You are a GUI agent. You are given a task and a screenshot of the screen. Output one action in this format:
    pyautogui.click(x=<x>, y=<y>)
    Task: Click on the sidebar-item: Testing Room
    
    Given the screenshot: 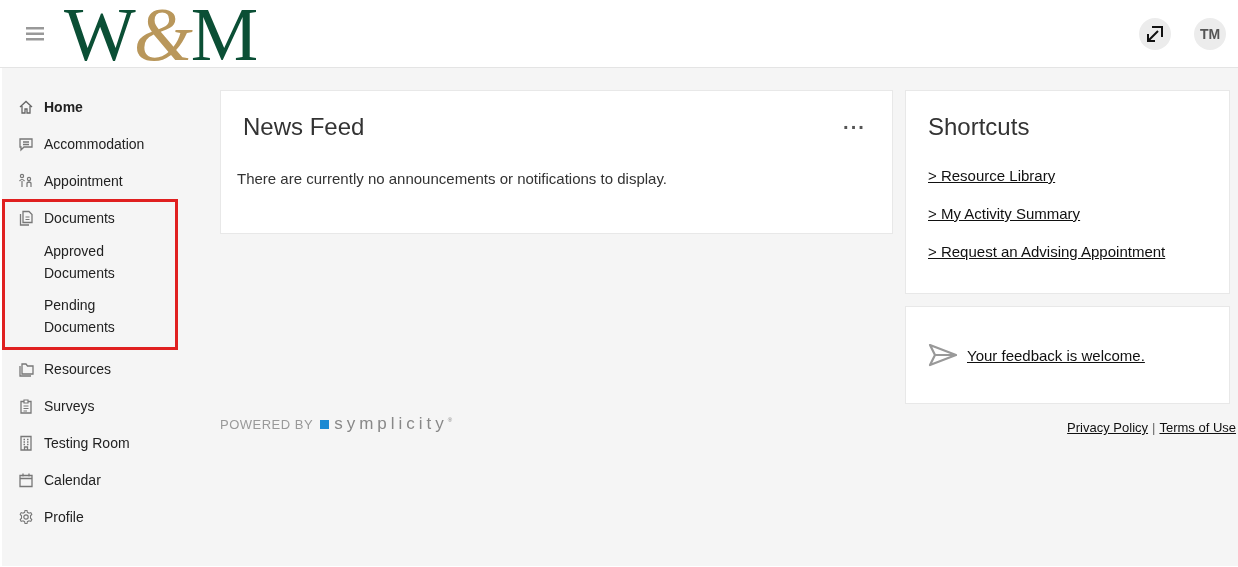 What is the action you would take?
    pyautogui.click(x=101, y=442)
    